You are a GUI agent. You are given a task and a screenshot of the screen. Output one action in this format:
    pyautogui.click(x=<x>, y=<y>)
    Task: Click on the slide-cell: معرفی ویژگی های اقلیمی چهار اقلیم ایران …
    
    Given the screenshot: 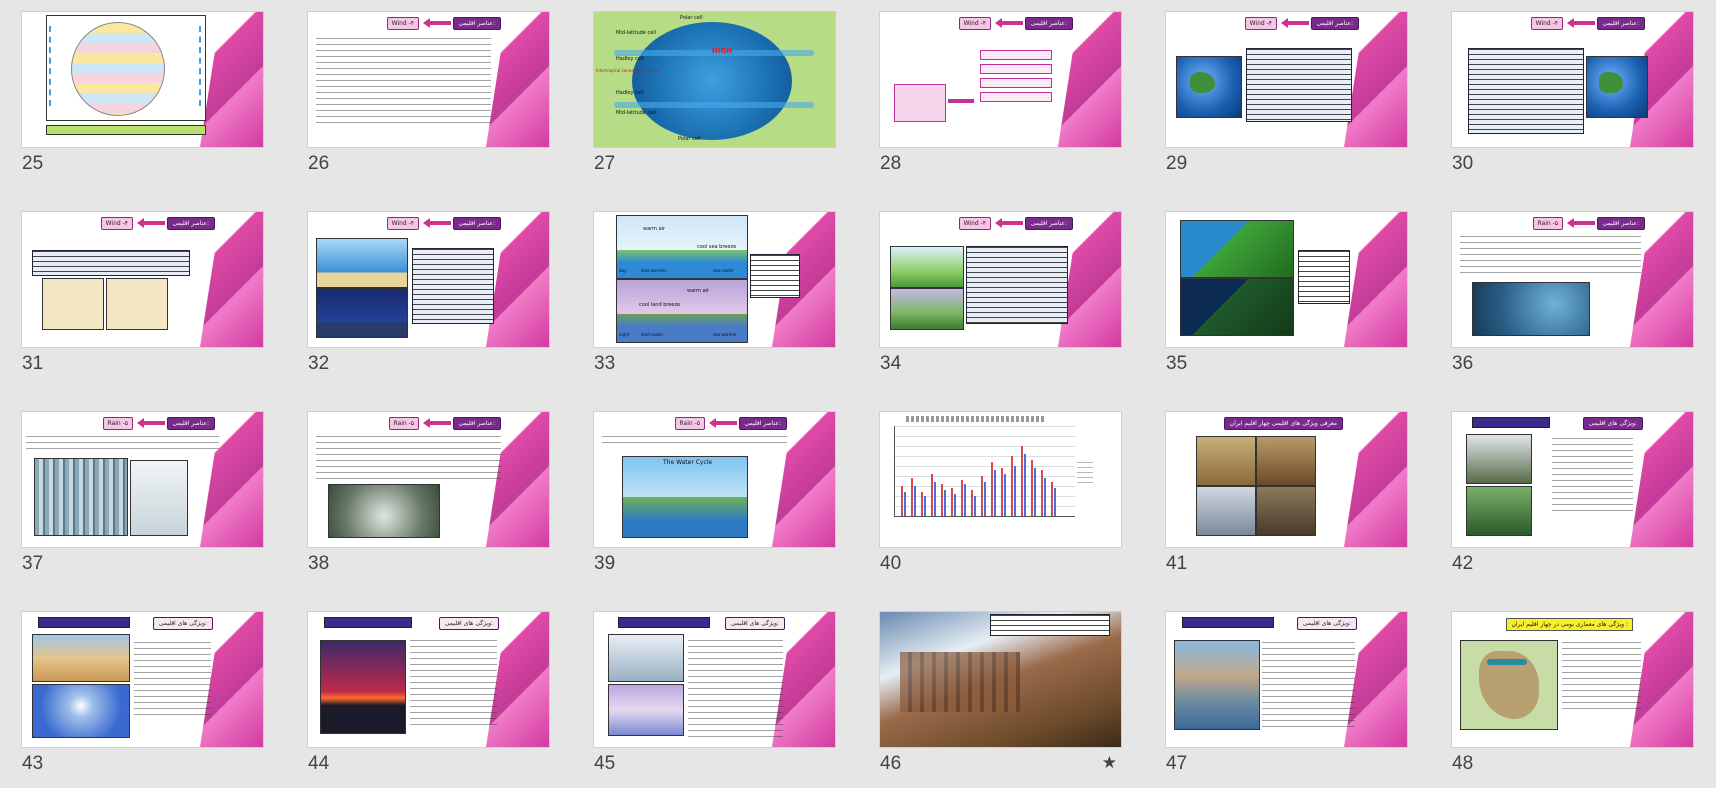 What is the action you would take?
    pyautogui.click(x=1286, y=500)
    